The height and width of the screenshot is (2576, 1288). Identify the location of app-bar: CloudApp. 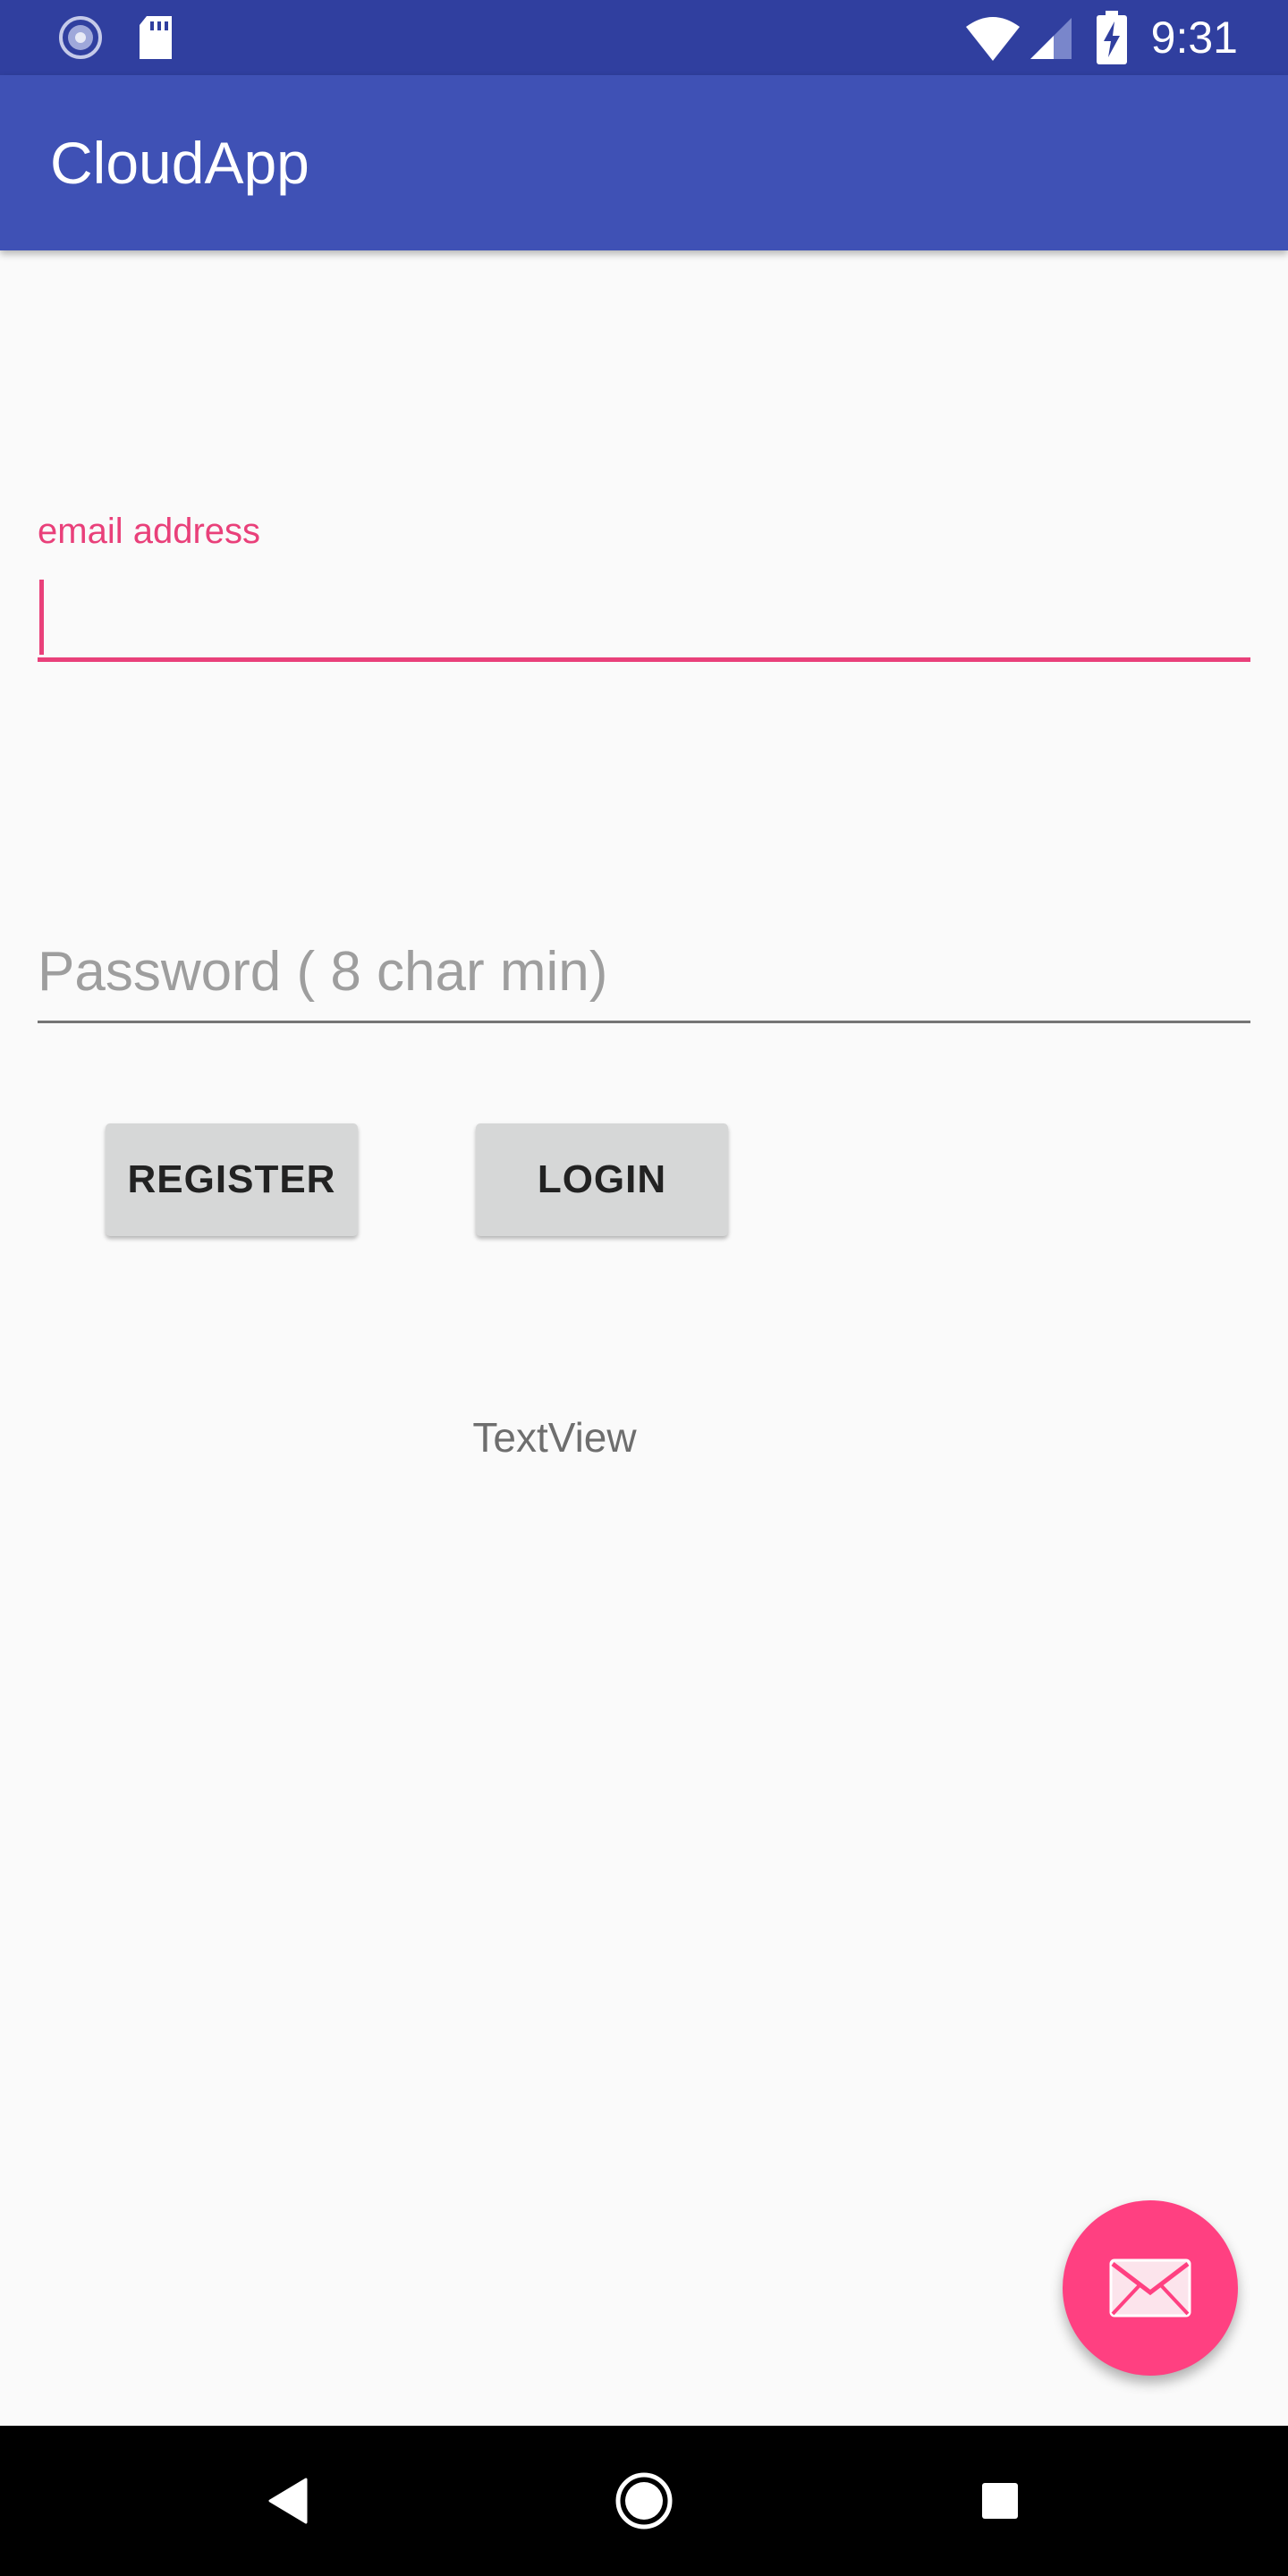
(644, 162).